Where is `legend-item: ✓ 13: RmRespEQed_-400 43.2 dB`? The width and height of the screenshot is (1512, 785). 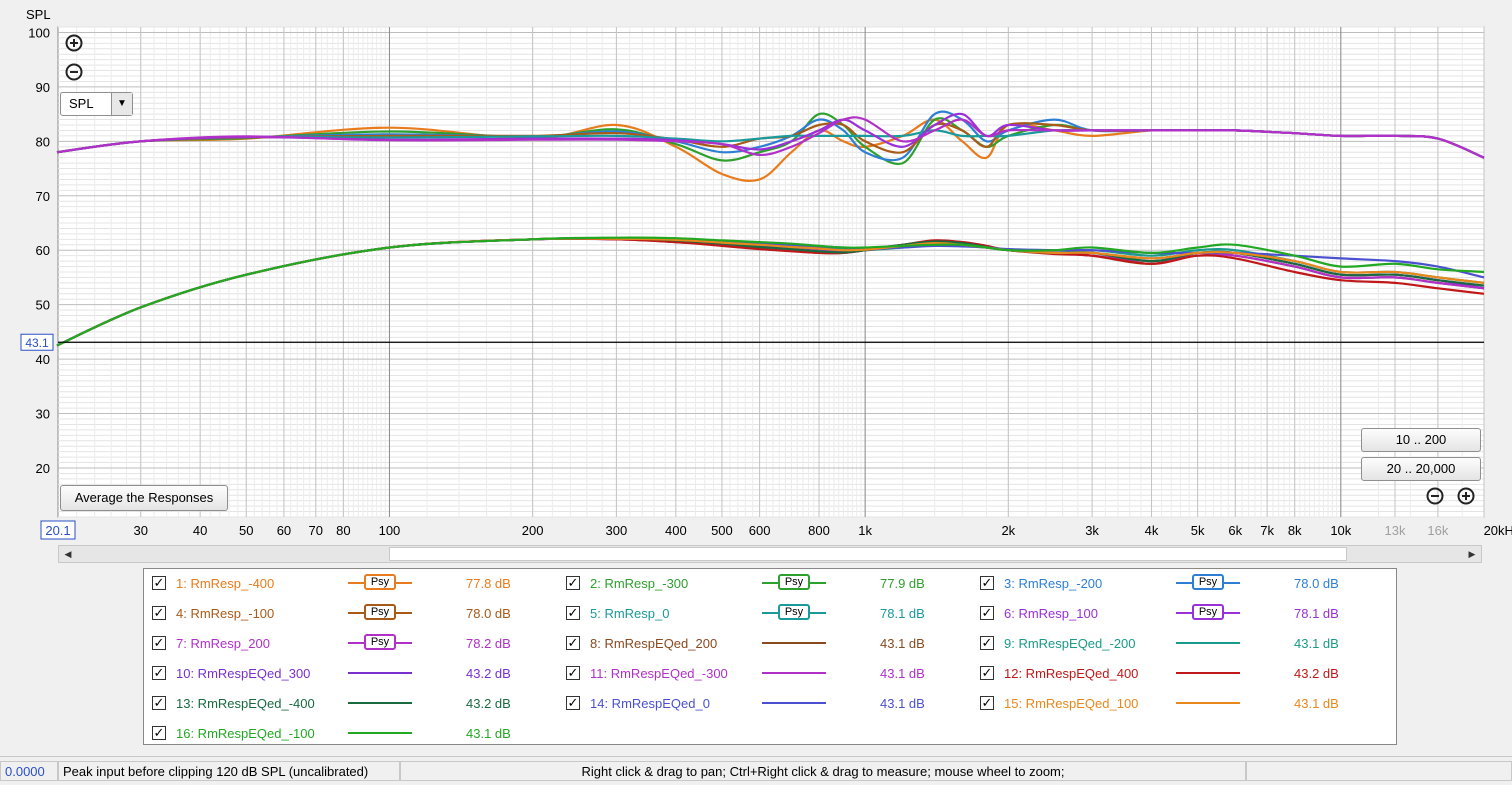
legend-item: ✓ 13: RmRespEQed_-400 43.2 dB is located at coordinates (353, 703).